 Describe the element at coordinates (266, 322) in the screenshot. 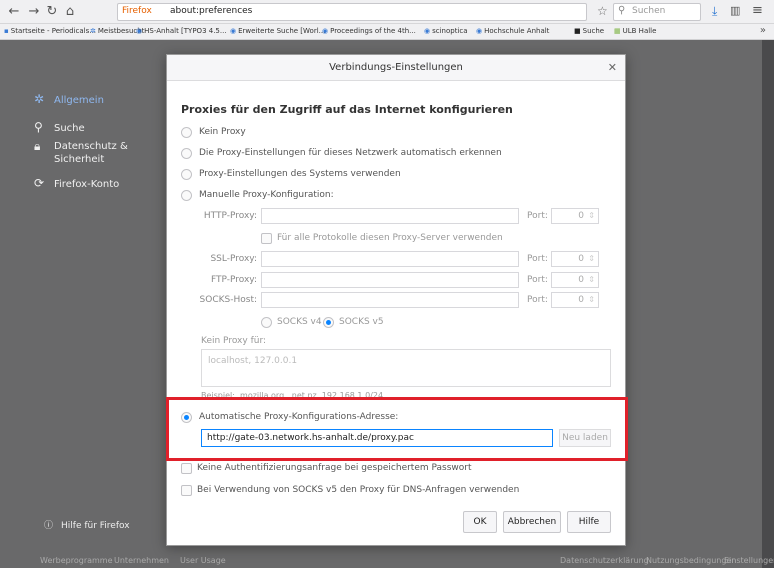

I see `radio-socks-v4` at that location.